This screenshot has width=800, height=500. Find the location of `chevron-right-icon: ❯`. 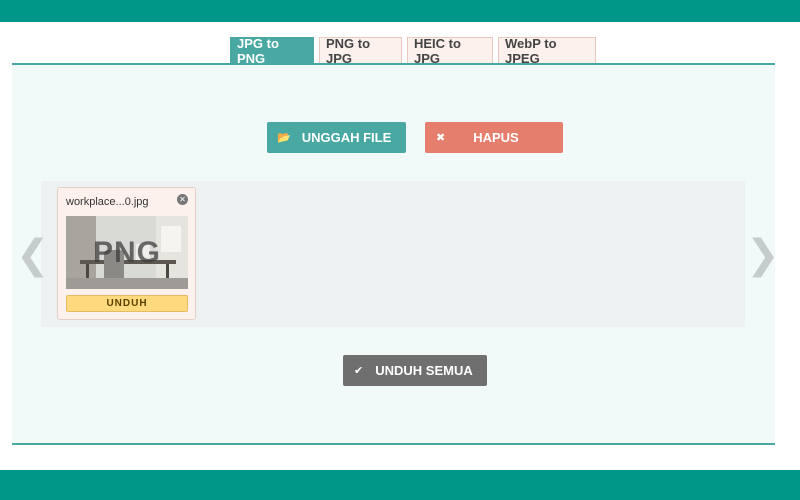

chevron-right-icon: ❯ is located at coordinates (763, 255).